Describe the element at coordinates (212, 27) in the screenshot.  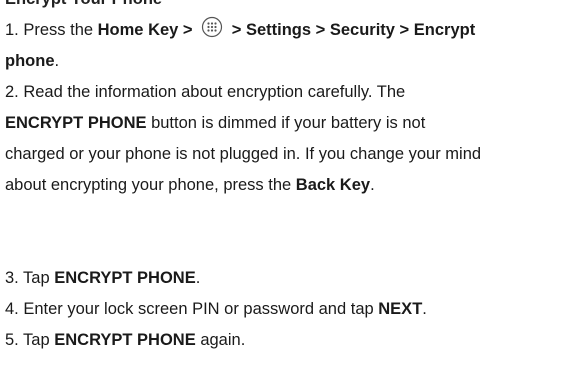
I see `apps-icon` at that location.